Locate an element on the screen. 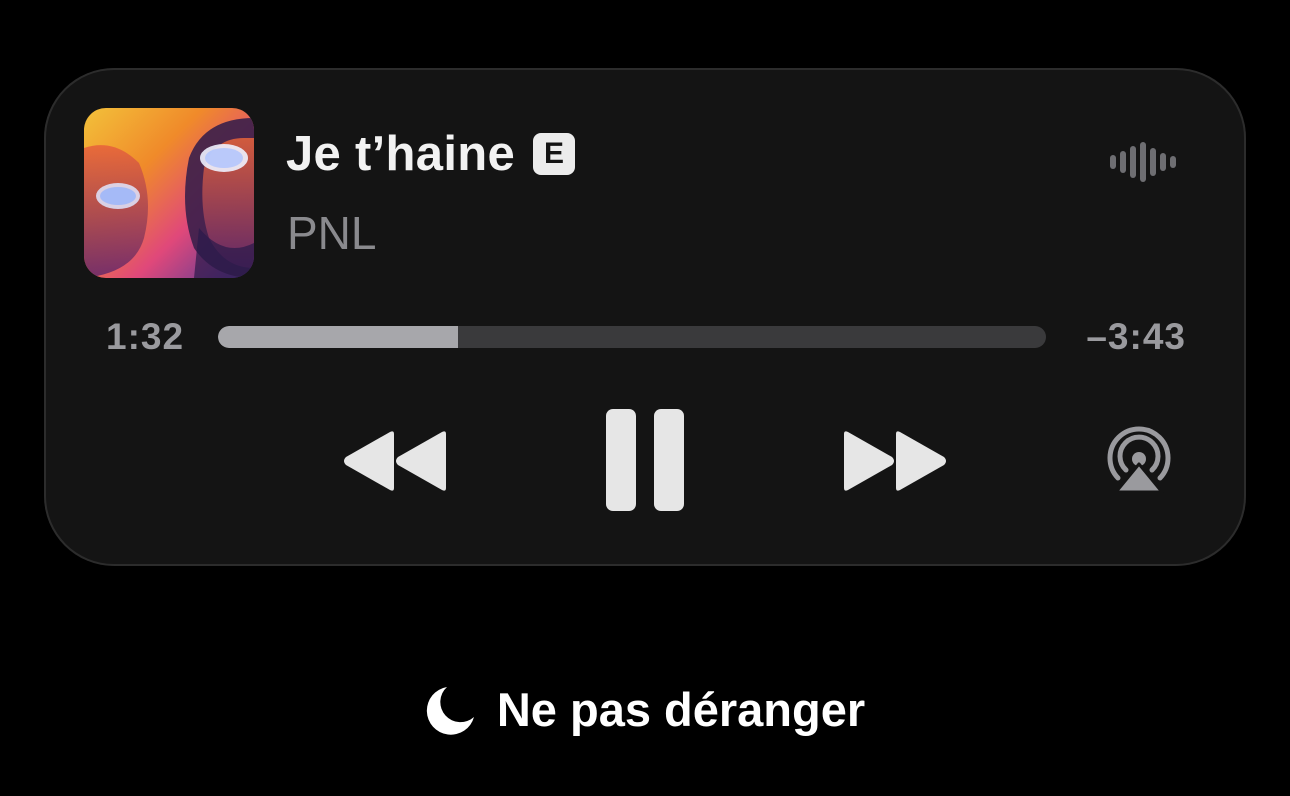 The height and width of the screenshot is (796, 1290). song-title: Je t’haine is located at coordinates (401, 154).